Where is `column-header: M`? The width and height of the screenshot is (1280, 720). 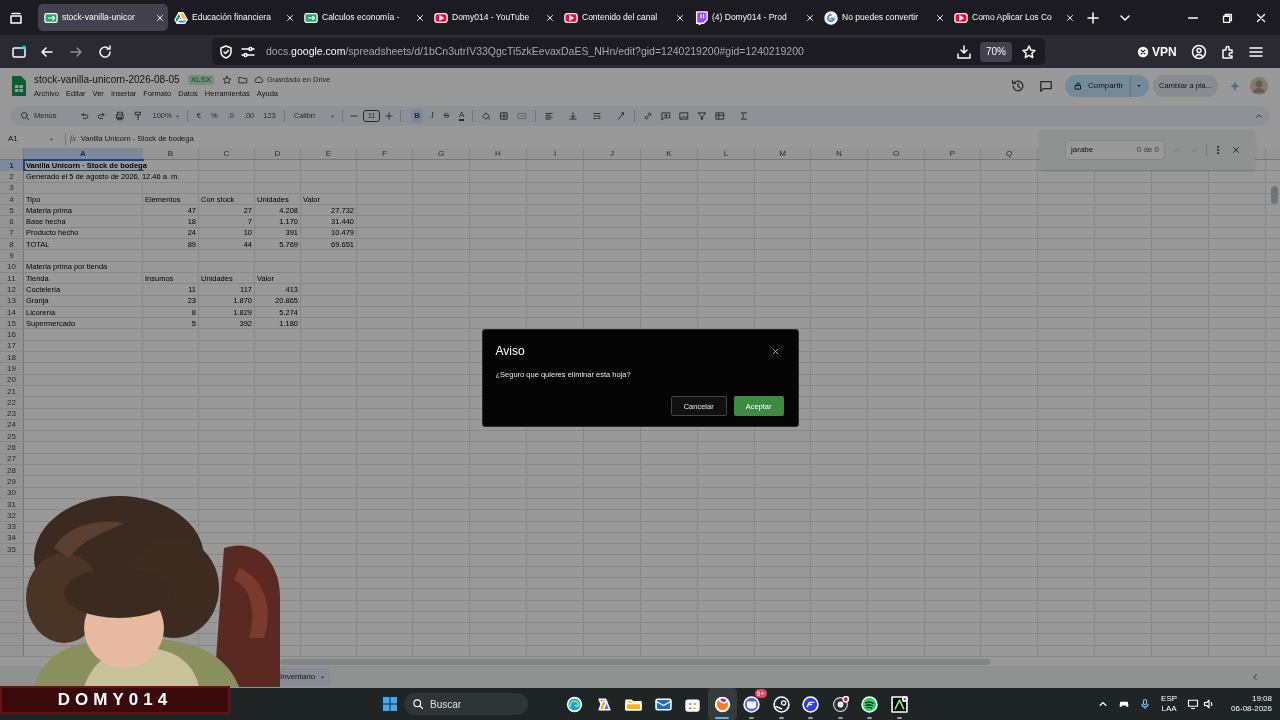 column-header: M is located at coordinates (782, 153).